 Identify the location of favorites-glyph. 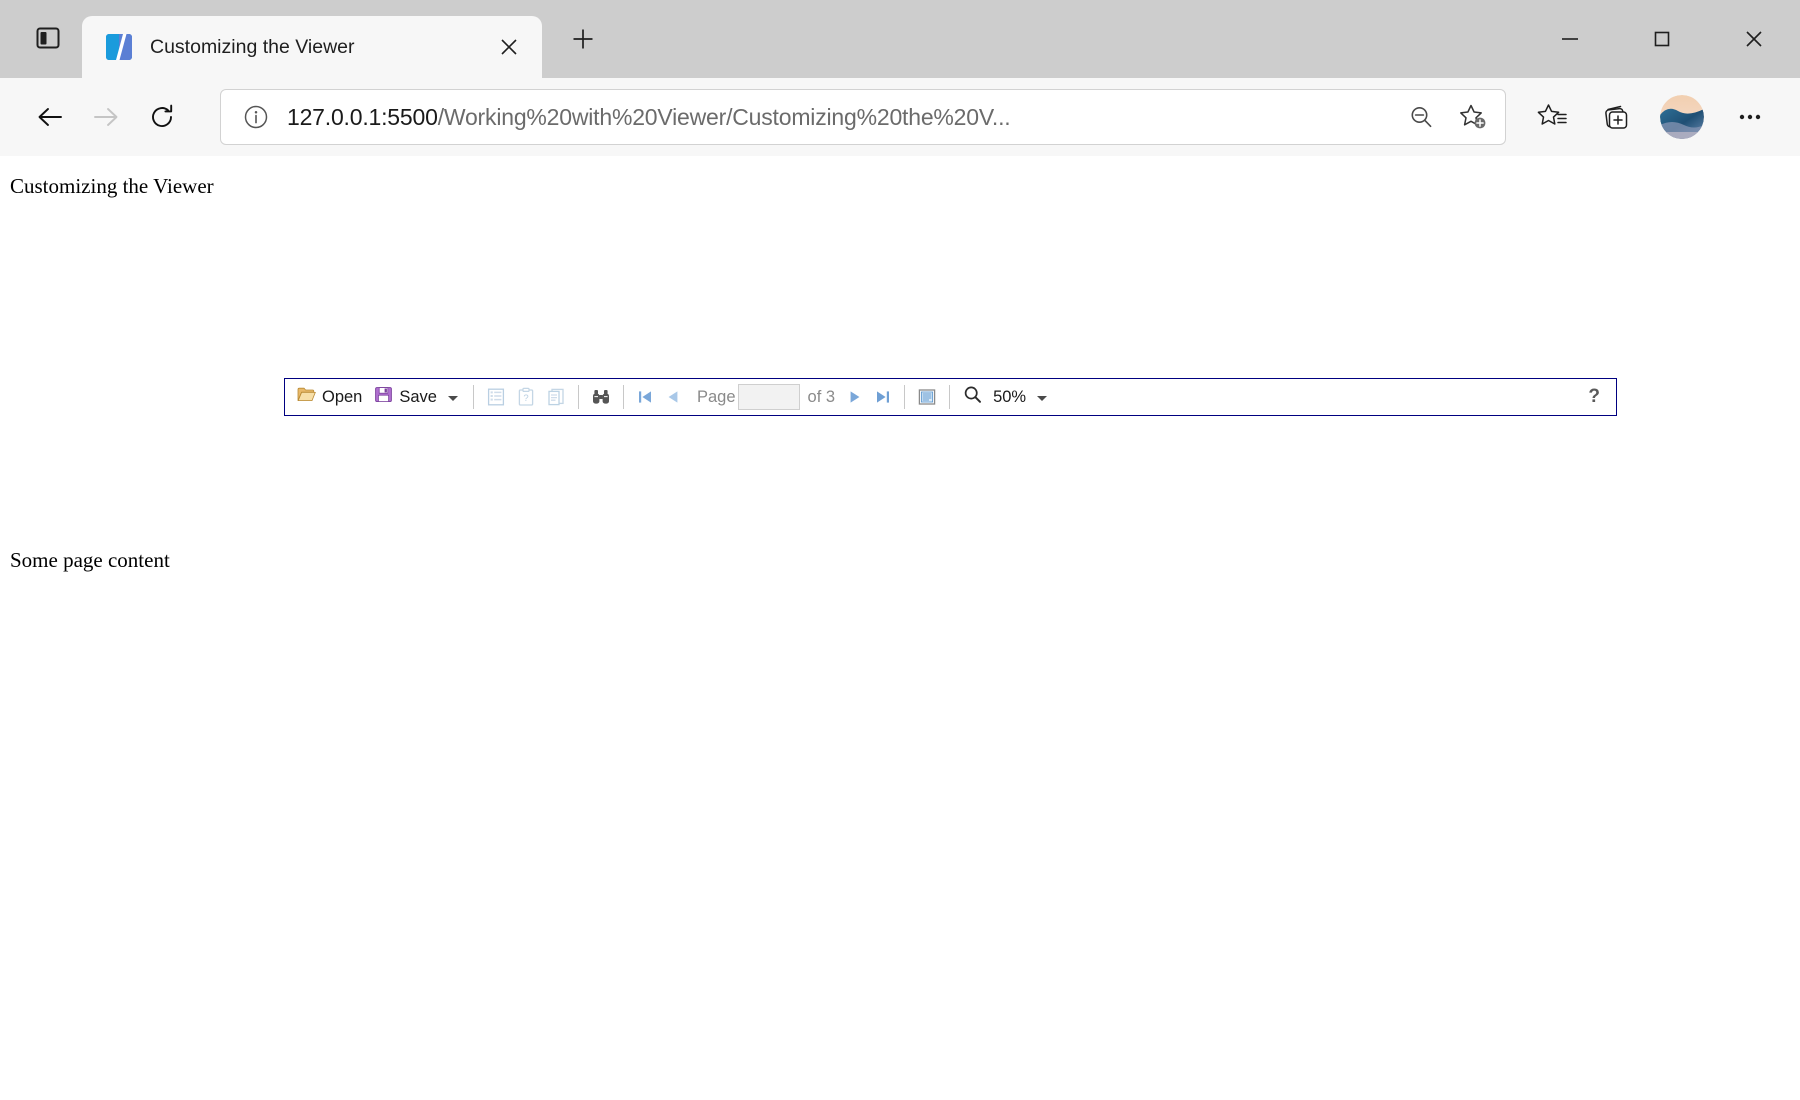
(1552, 114).